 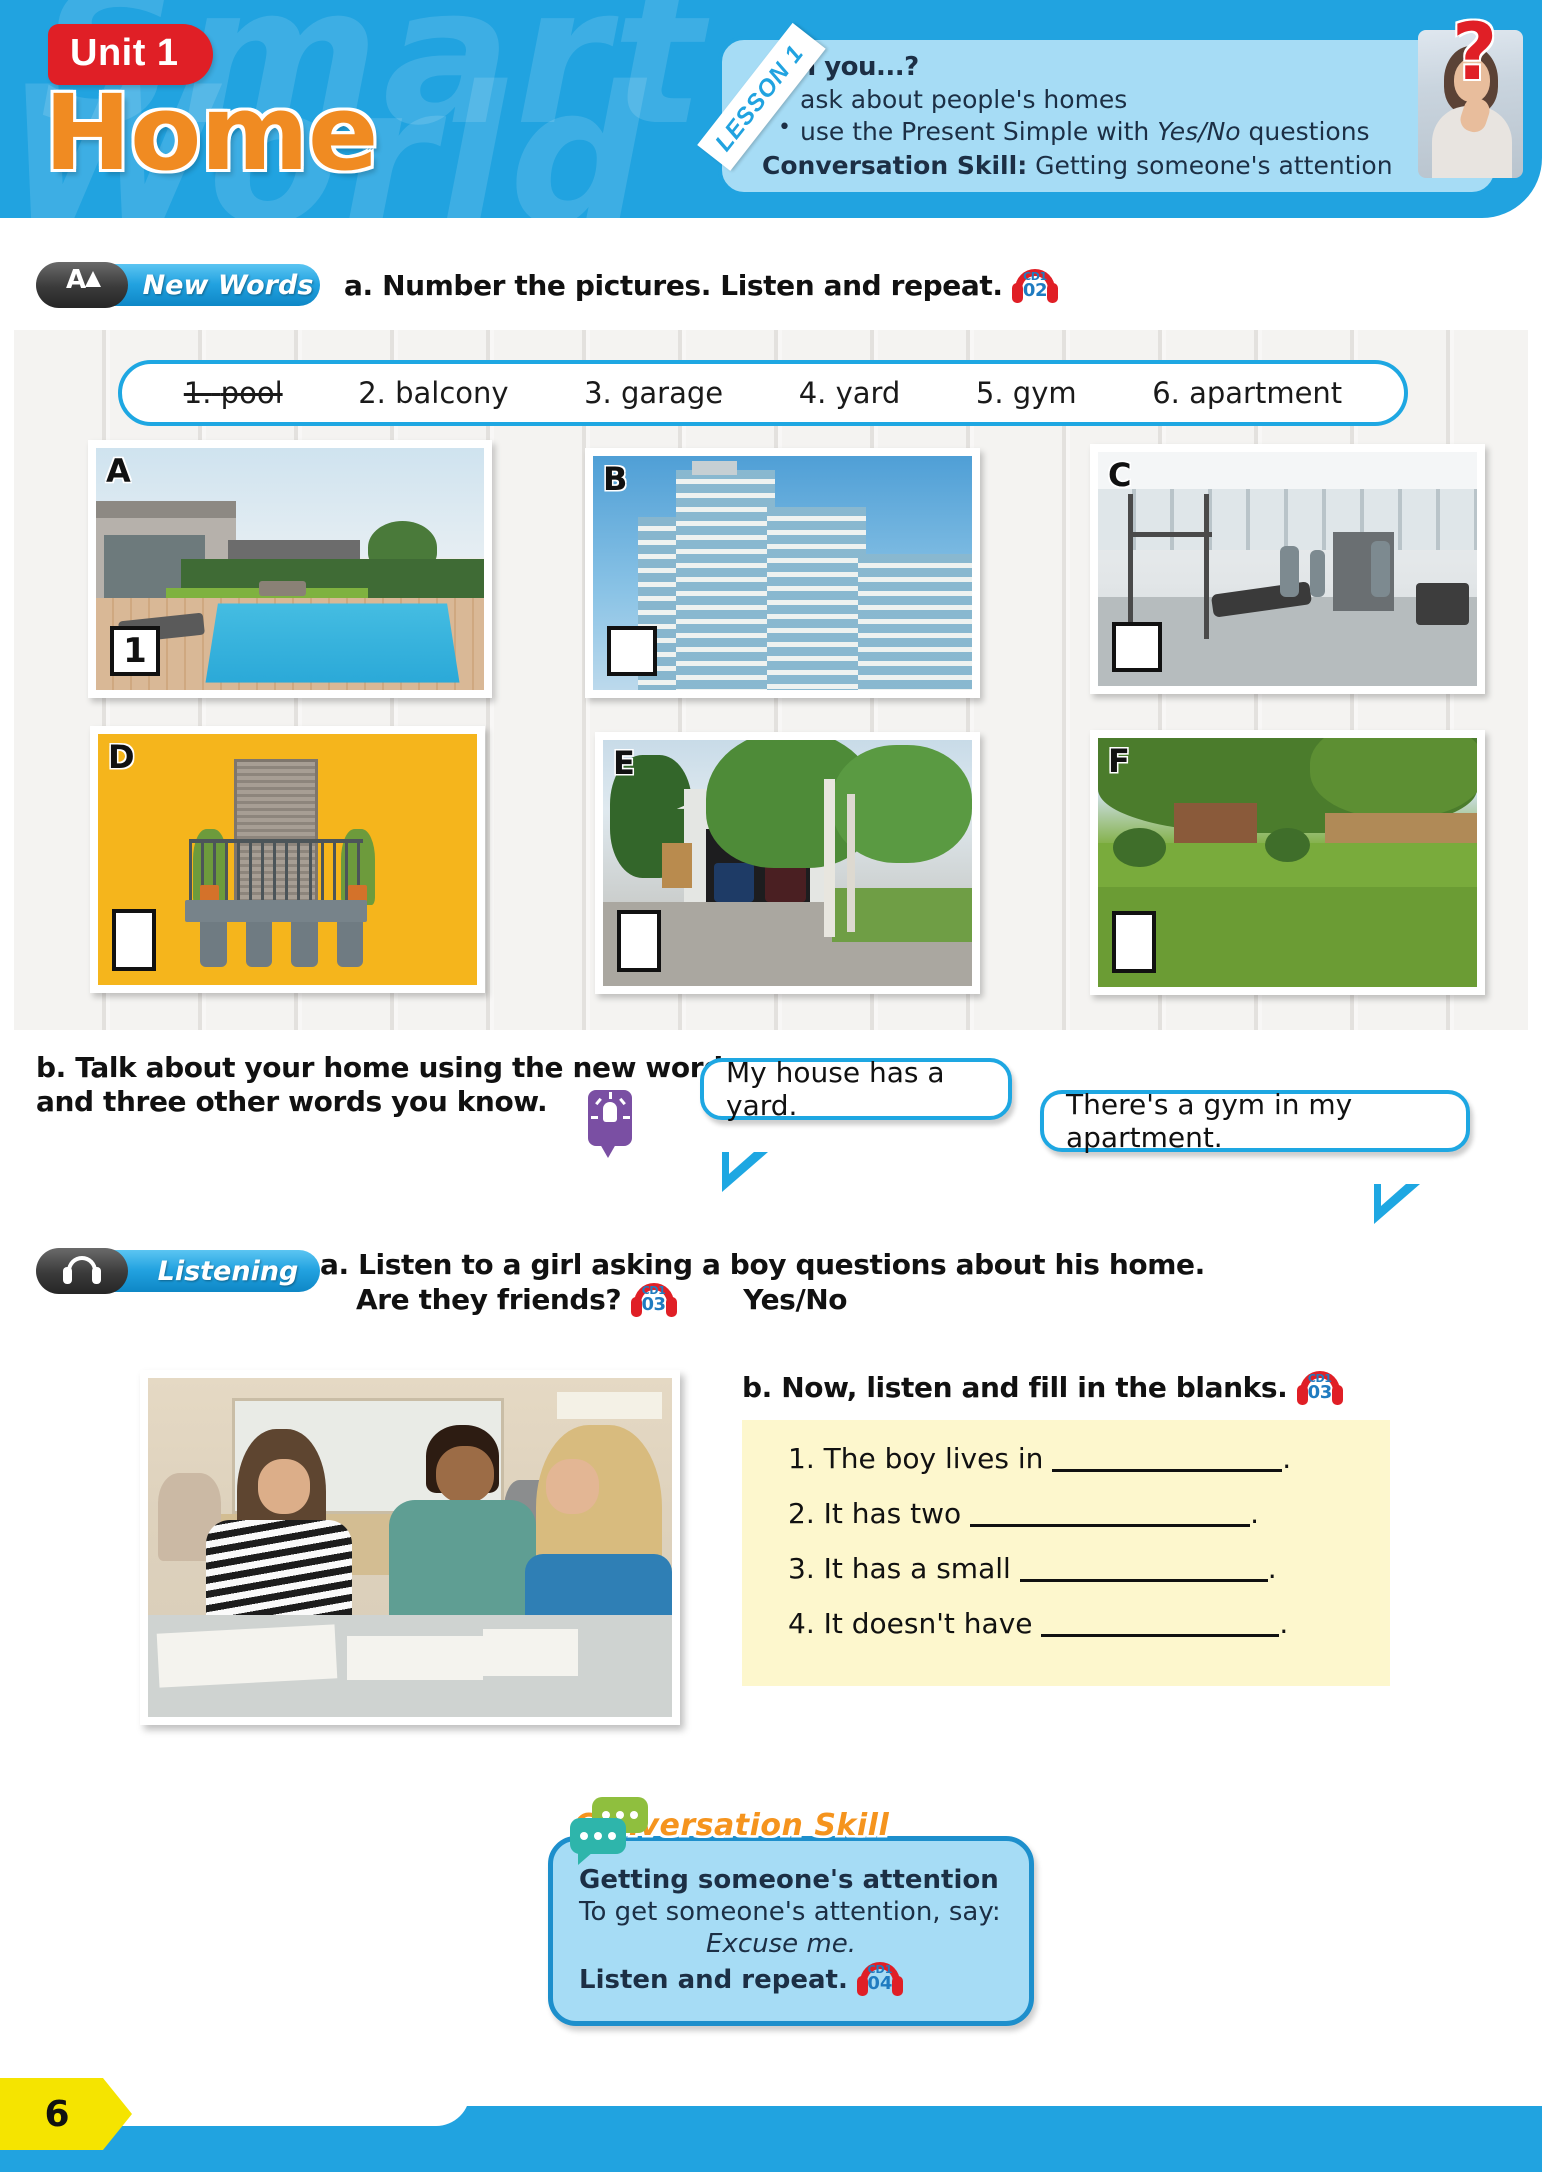 What do you see at coordinates (82, 1271) in the screenshot?
I see `headphones-icon` at bounding box center [82, 1271].